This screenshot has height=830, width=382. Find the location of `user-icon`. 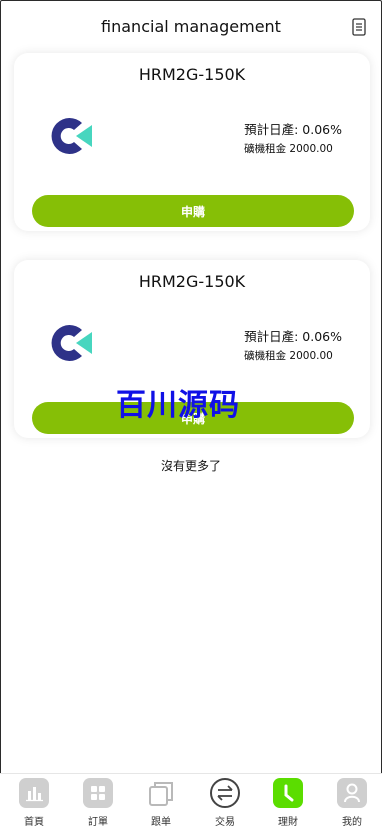

user-icon is located at coordinates (352, 793).